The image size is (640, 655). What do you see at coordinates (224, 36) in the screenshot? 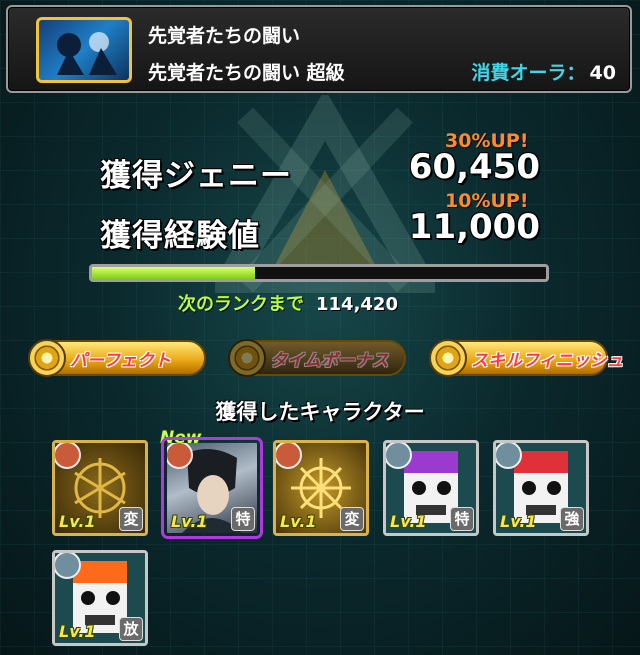
I see `quest-title: 先覚者たちの闘い` at bounding box center [224, 36].